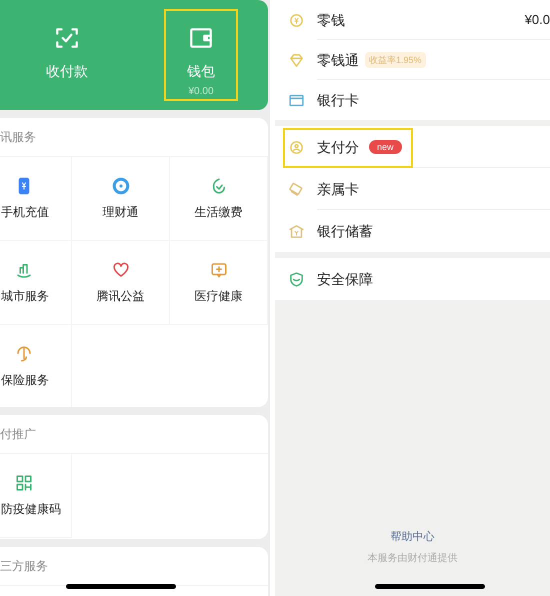 The image size is (550, 596). Describe the element at coordinates (25, 379) in the screenshot. I see `service-item: 保险服务` at that location.